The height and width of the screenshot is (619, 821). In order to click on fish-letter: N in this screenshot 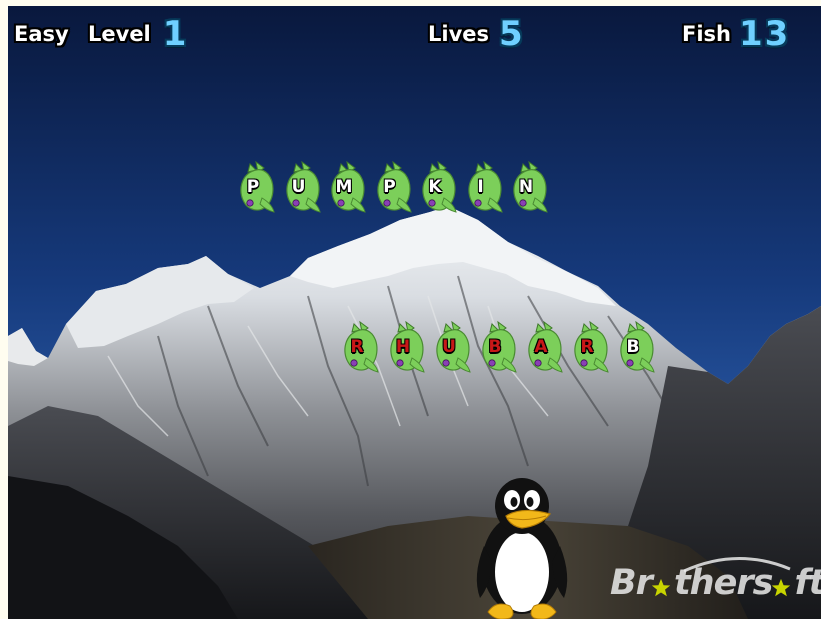, I will do `click(526, 187)`.